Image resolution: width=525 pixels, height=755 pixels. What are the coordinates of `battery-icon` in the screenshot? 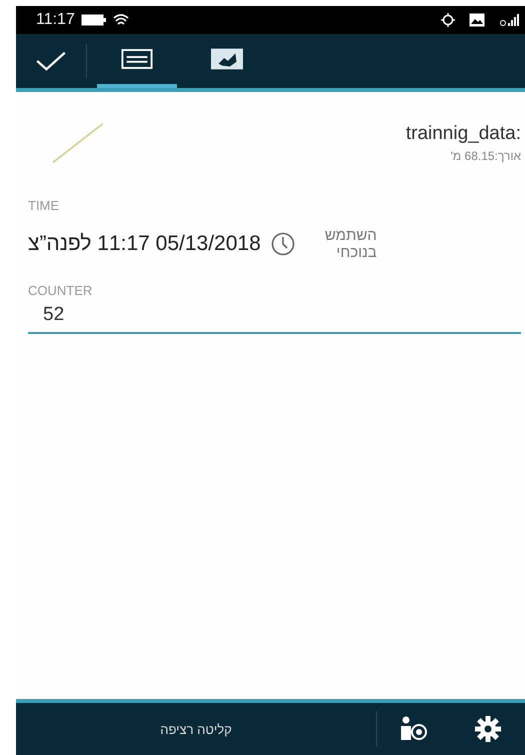 It's located at (93, 20).